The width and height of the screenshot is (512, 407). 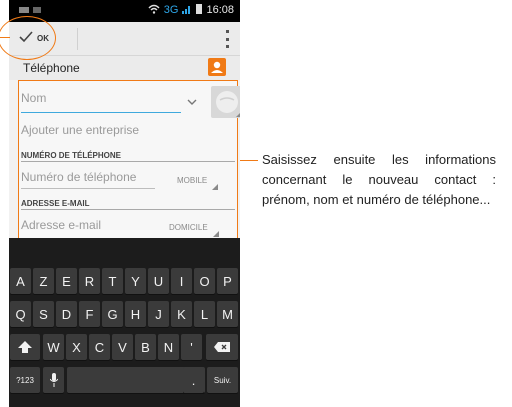 What do you see at coordinates (28, 38) in the screenshot?
I see `ok-button-highlight` at bounding box center [28, 38].